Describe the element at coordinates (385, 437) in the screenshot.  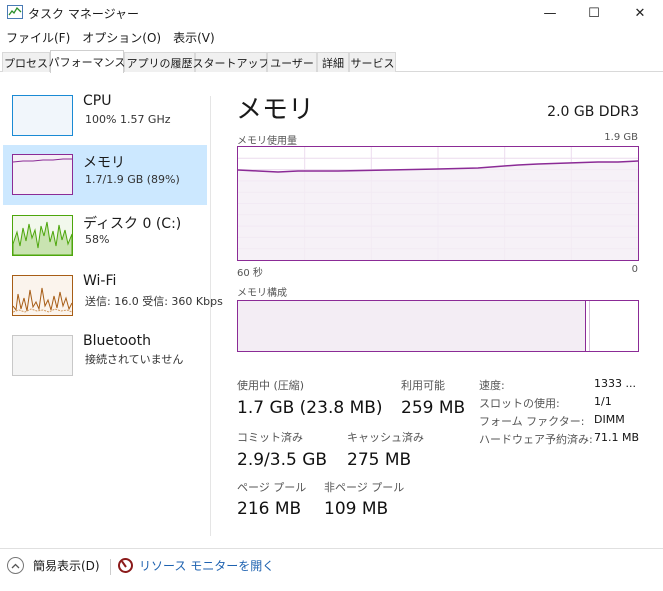
I see `cached-label: キャッシュ済み` at that location.